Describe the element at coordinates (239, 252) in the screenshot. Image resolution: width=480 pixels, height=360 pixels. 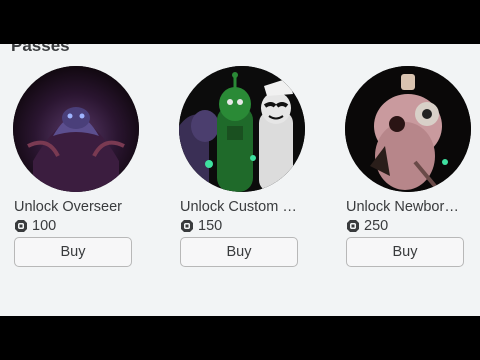
I see `buy-button-custom: Buy` at that location.